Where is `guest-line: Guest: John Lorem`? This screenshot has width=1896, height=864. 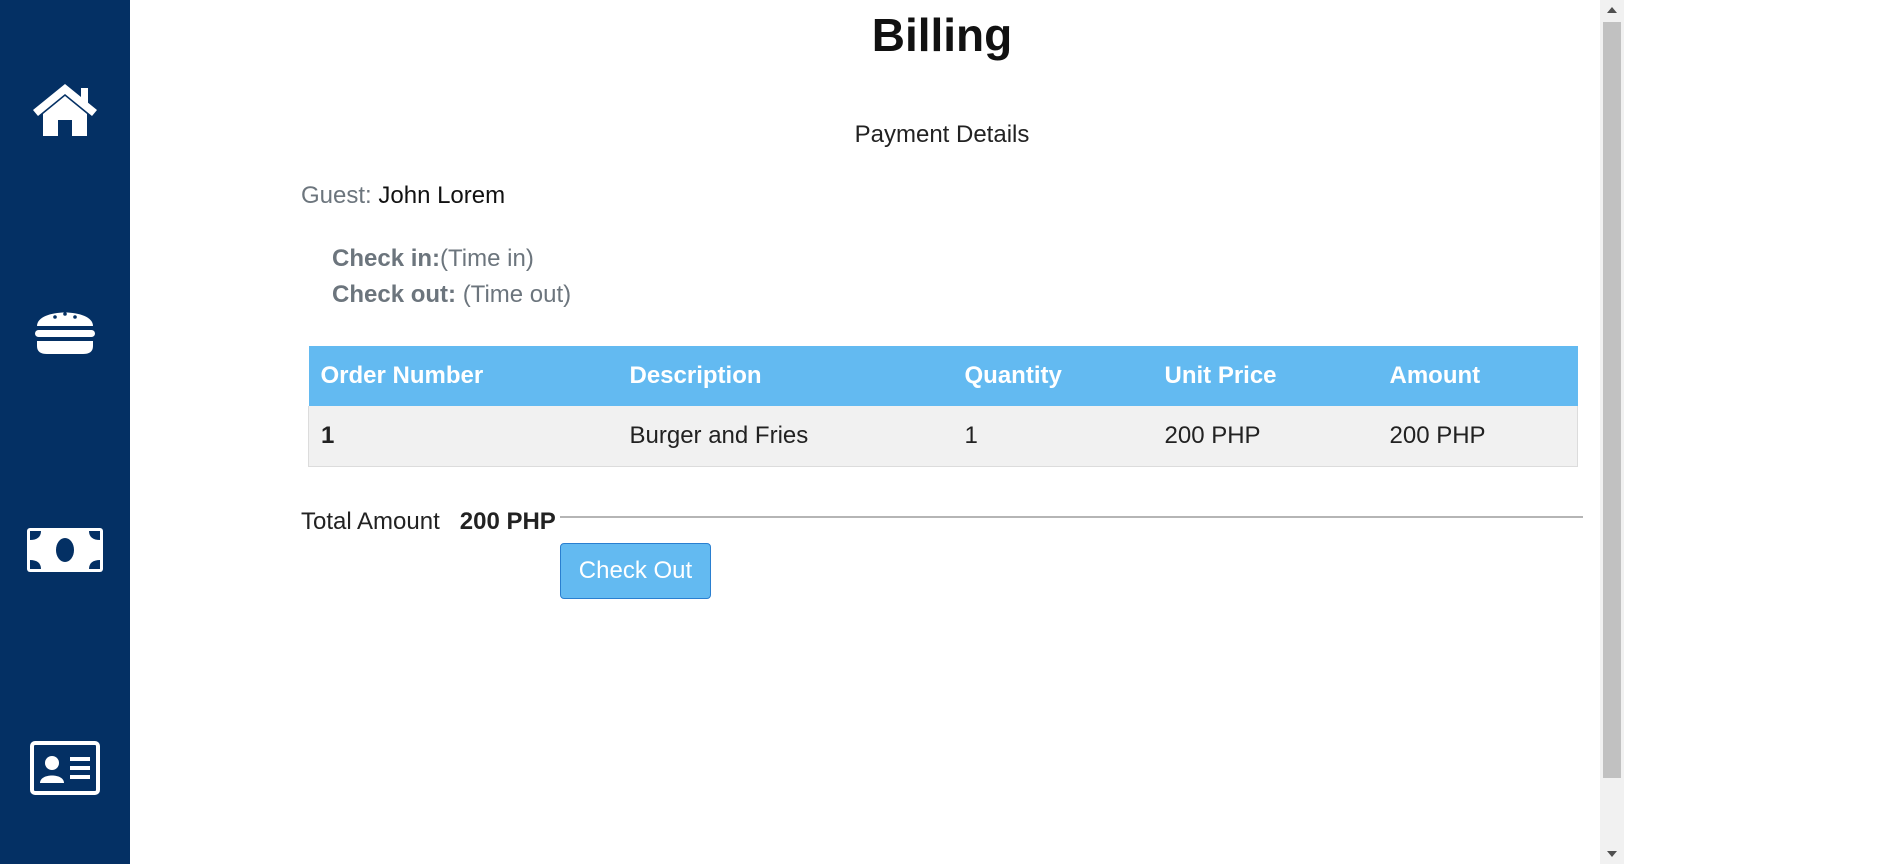
guest-line: Guest: John Lorem is located at coordinates (403, 196).